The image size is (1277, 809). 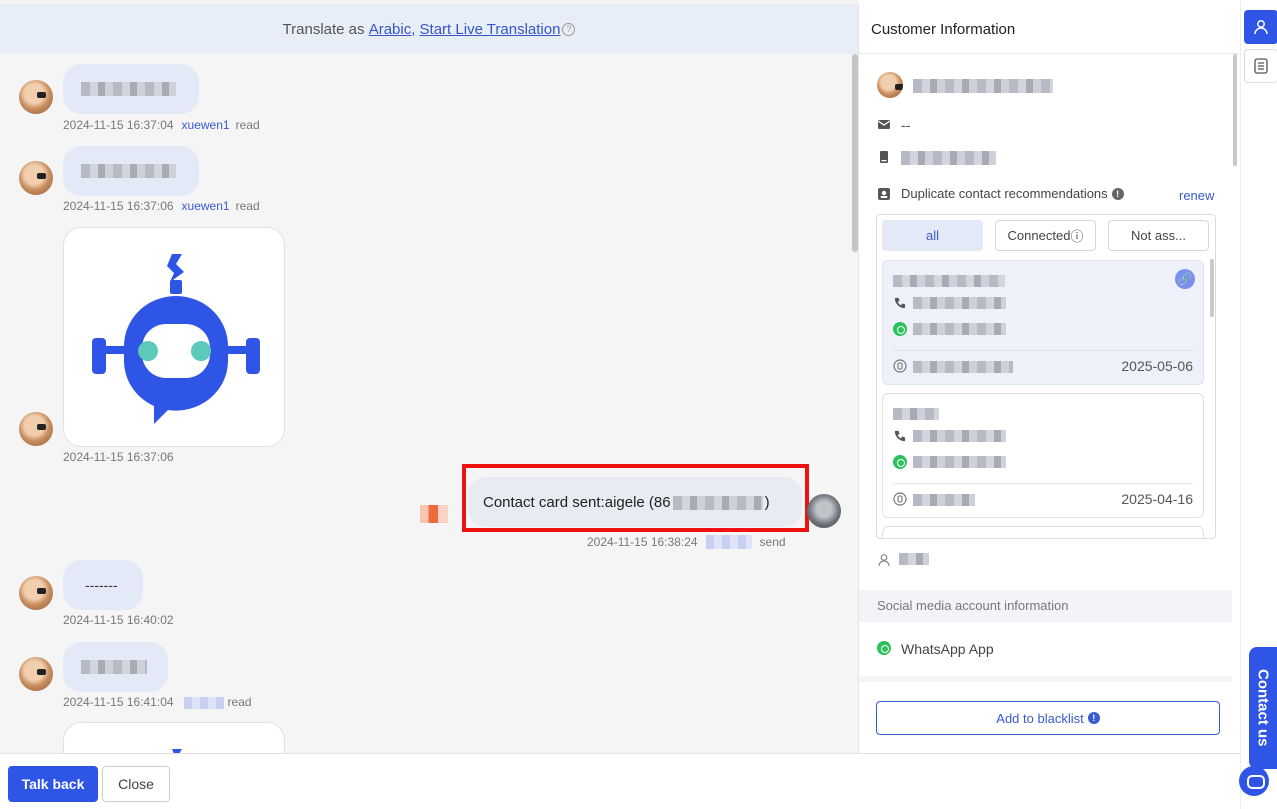 I want to click on tab-all: all, so click(x=932, y=235).